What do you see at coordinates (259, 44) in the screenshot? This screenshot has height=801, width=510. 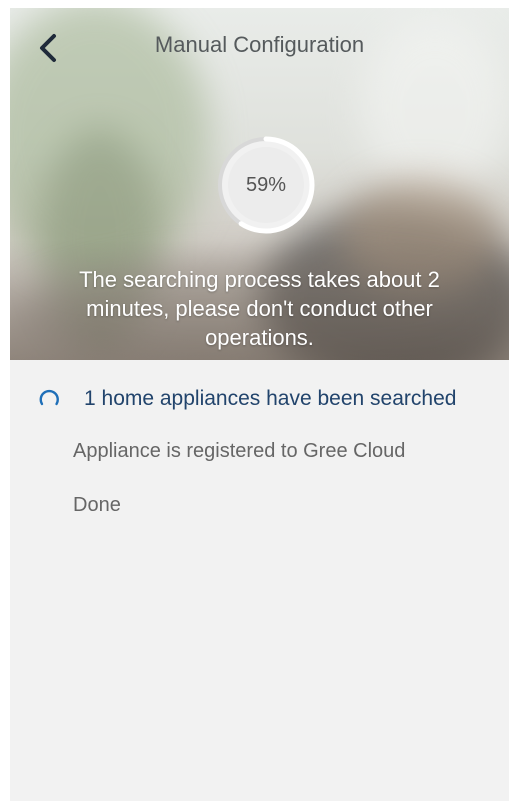 I see `page-title: Manual Configuration` at bounding box center [259, 44].